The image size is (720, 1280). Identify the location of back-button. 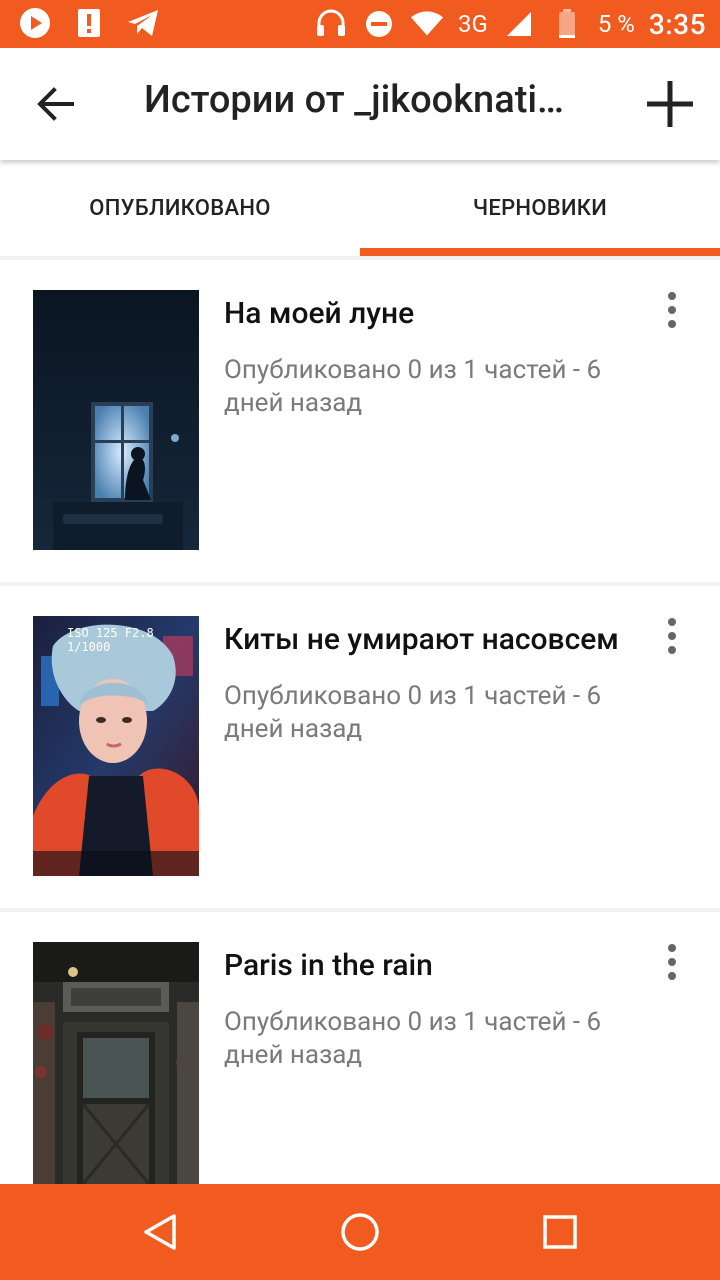
(56, 104).